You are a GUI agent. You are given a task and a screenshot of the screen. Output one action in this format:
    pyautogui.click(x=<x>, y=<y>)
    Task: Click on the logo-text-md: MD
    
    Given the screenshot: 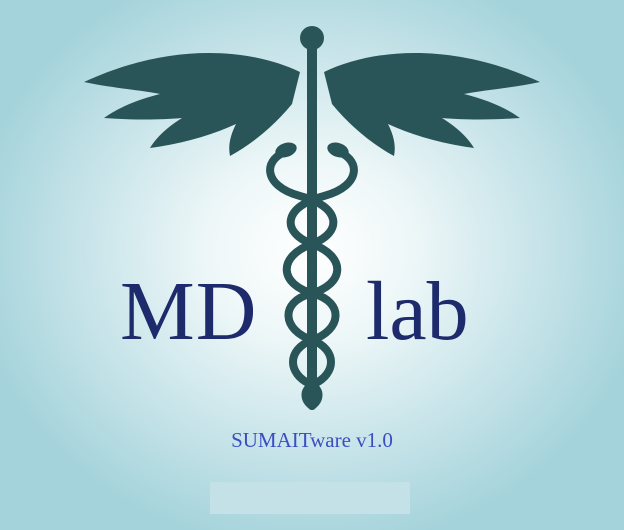 What is the action you would take?
    pyautogui.click(x=189, y=311)
    